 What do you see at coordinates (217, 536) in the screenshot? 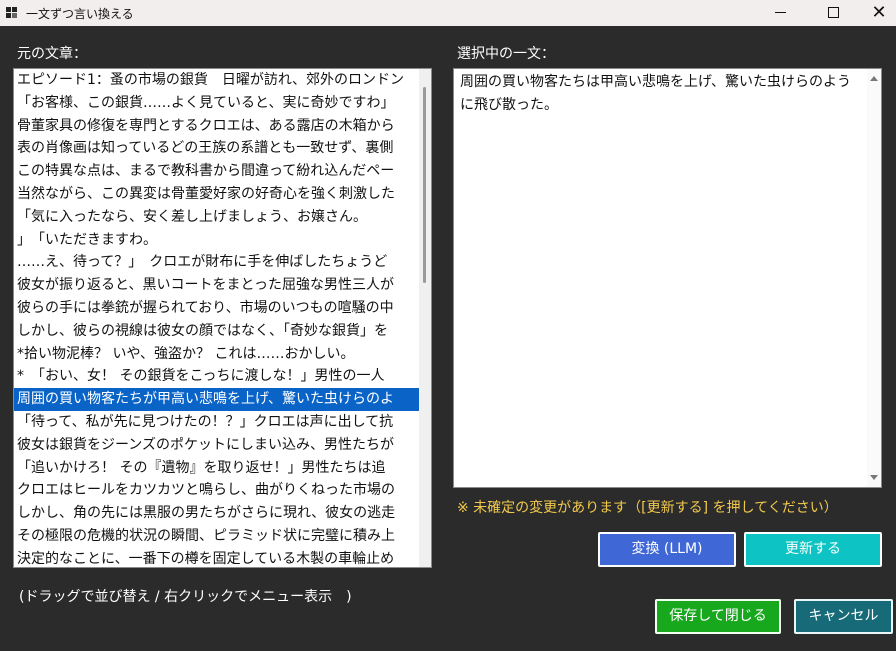
I see `list-item: その極限の危機的状況の瞬間、ピラミッド状に完璧に積み上` at bounding box center [217, 536].